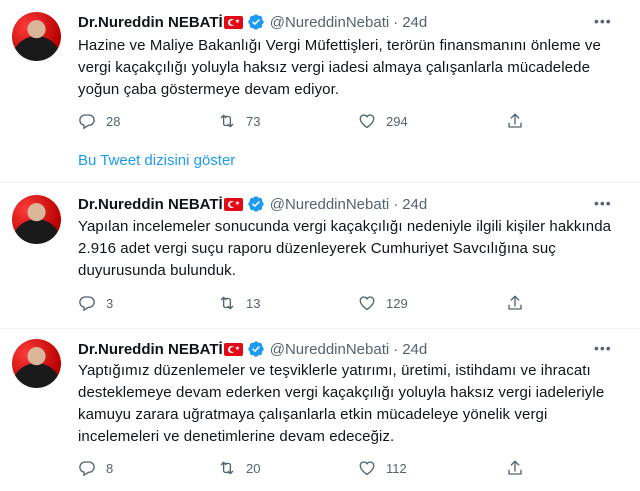  Describe the element at coordinates (396, 468) in the screenshot. I see `like-count: 112` at that location.